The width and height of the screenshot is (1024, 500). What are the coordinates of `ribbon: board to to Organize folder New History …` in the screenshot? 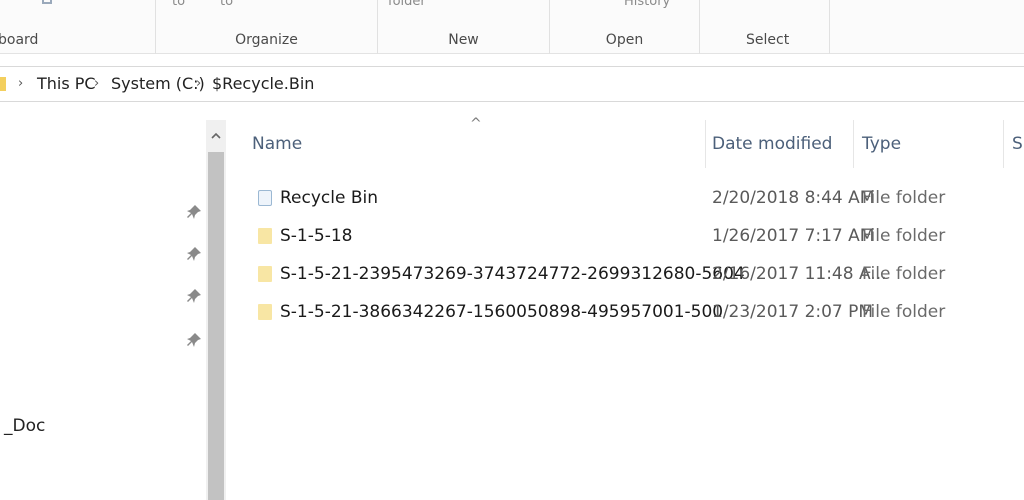 It's located at (512, 27).